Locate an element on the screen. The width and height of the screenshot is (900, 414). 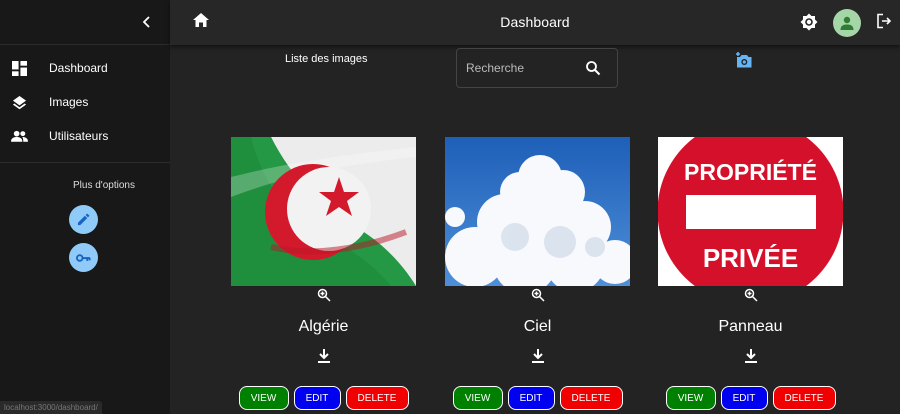
sidebar-nav: Dashboard Images Utilisateurs is located at coordinates (85, 99).